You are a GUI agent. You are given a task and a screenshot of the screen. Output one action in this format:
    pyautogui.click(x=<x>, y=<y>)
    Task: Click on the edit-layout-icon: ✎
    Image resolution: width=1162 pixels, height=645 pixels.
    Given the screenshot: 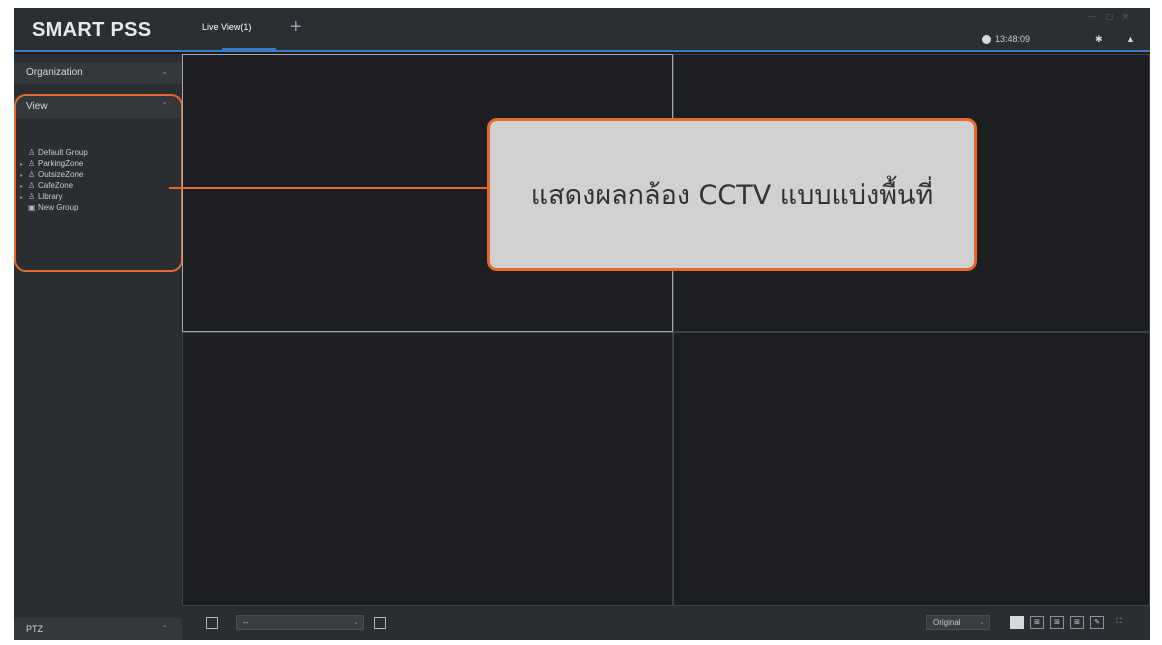 What is the action you would take?
    pyautogui.click(x=1097, y=622)
    